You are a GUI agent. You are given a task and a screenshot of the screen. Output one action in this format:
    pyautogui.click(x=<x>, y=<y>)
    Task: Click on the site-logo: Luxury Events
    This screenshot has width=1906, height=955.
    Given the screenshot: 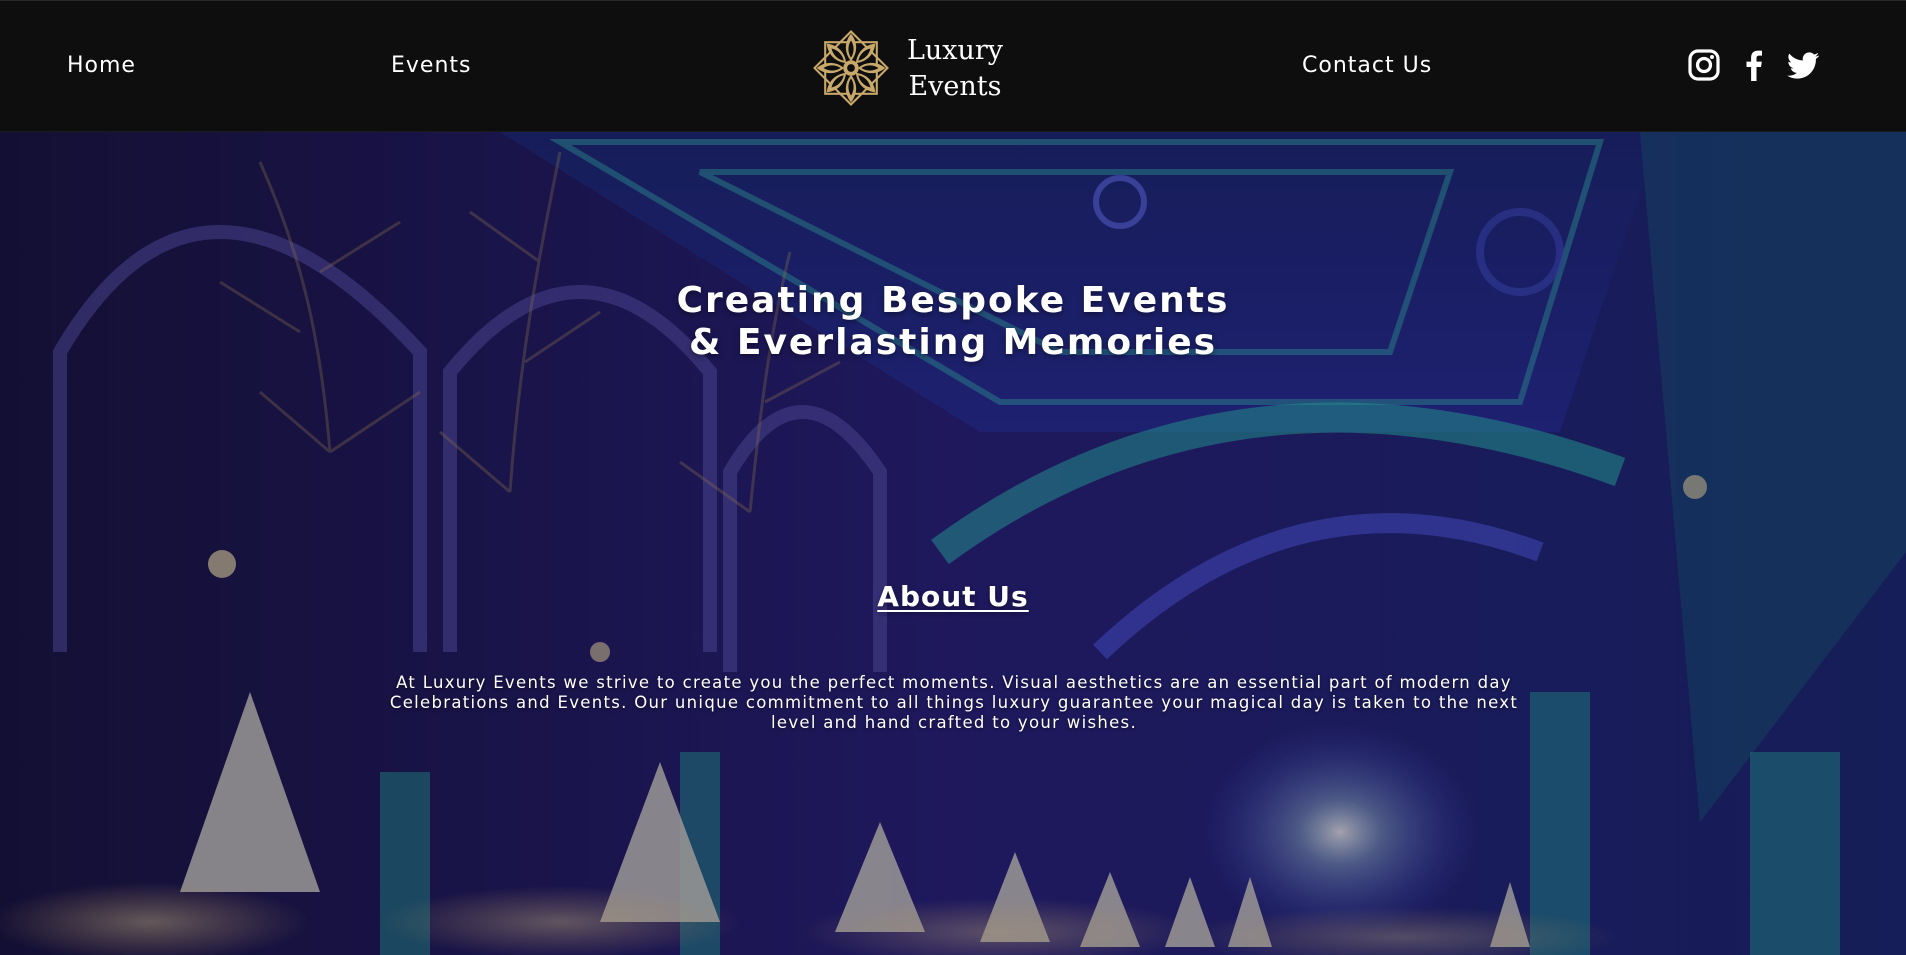 What is the action you would take?
    pyautogui.click(x=908, y=69)
    